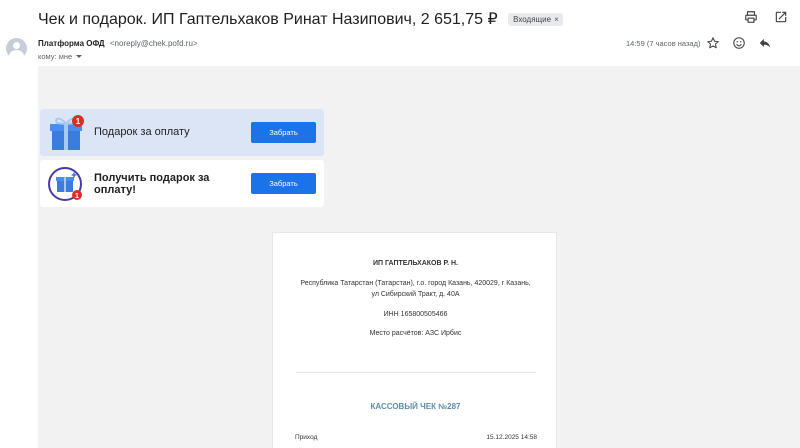 Image resolution: width=800 pixels, height=448 pixels. Describe the element at coordinates (751, 17) in the screenshot. I see `print-icon` at that location.